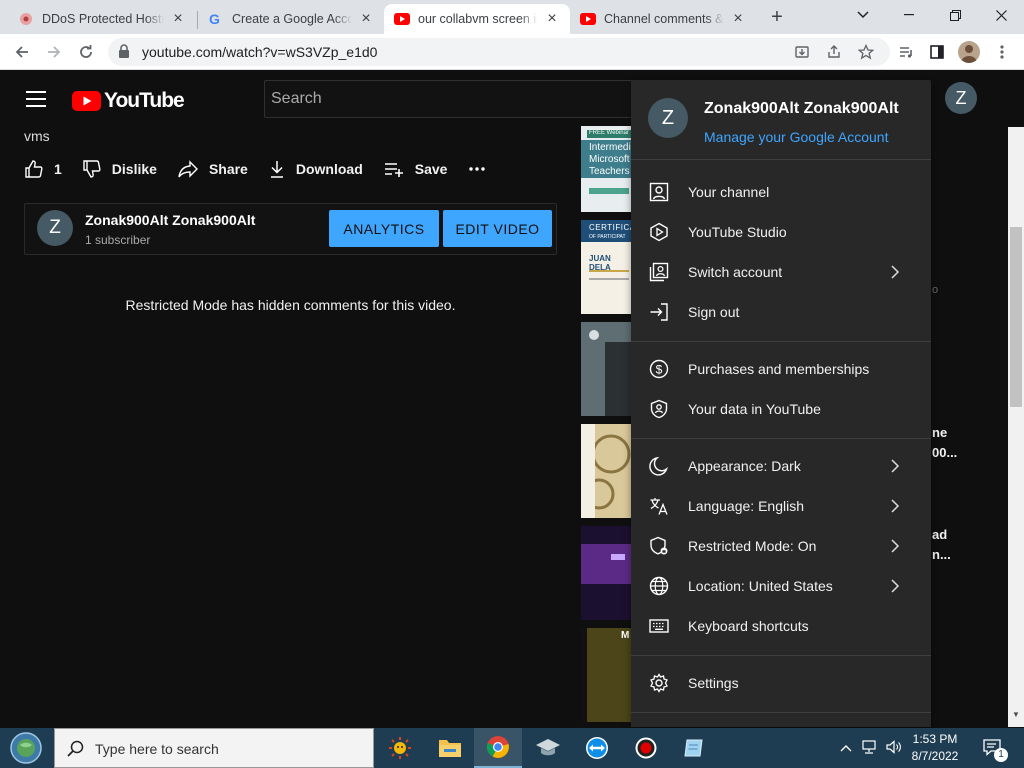 The height and width of the screenshot is (768, 1024). Describe the element at coordinates (26, 748) in the screenshot. I see `start-button` at that location.